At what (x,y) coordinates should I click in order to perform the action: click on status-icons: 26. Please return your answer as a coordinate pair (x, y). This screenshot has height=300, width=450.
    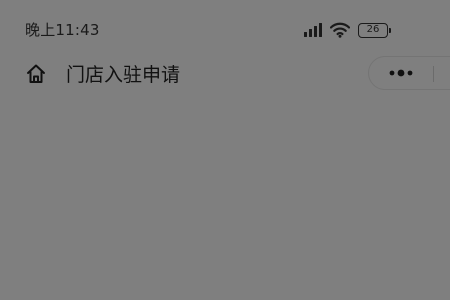
    Looking at the image, I should click on (347, 30).